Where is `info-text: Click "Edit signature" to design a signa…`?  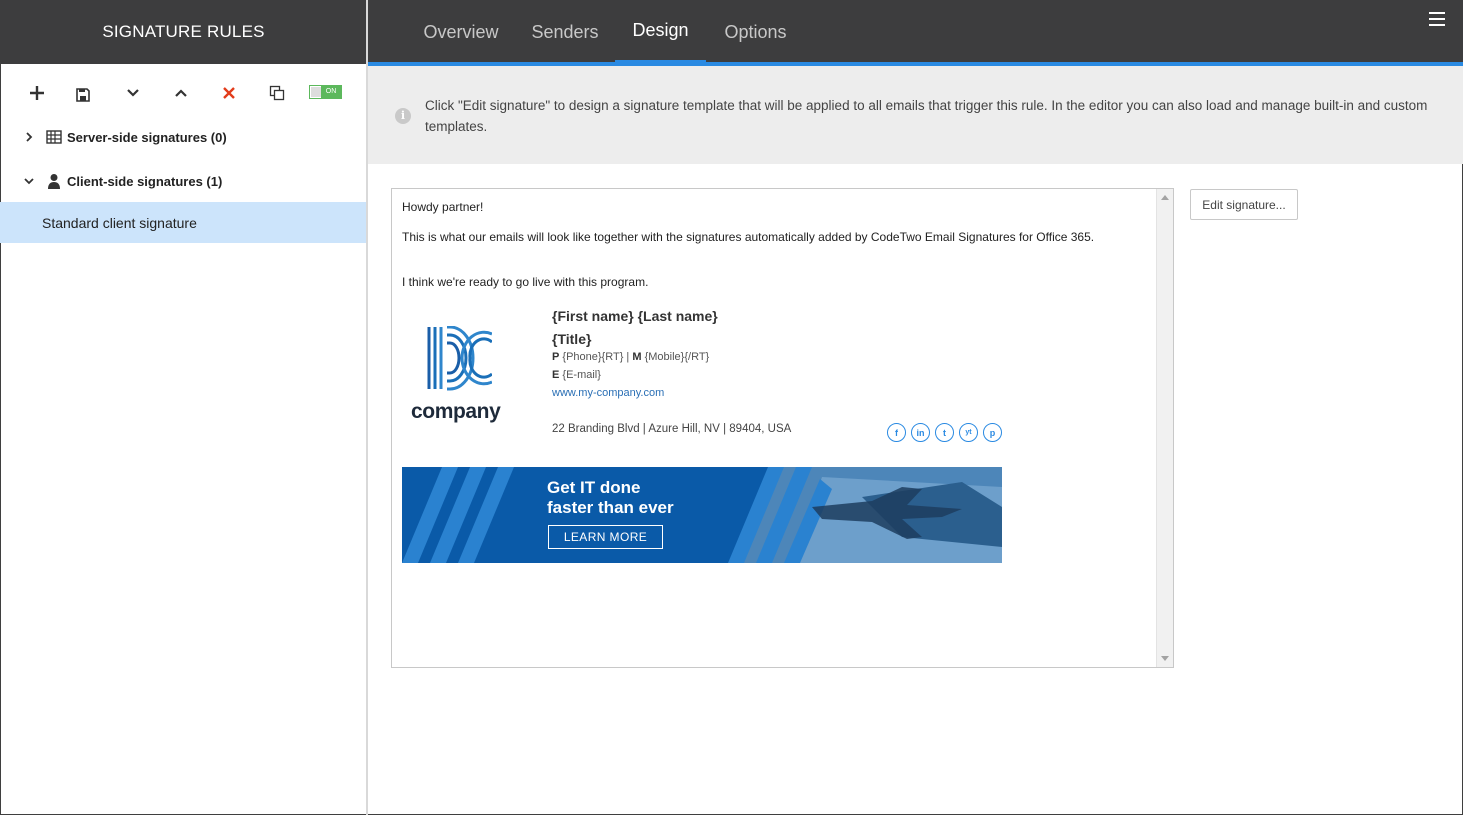 info-text: Click "Edit signature" to design a signa… is located at coordinates (926, 116).